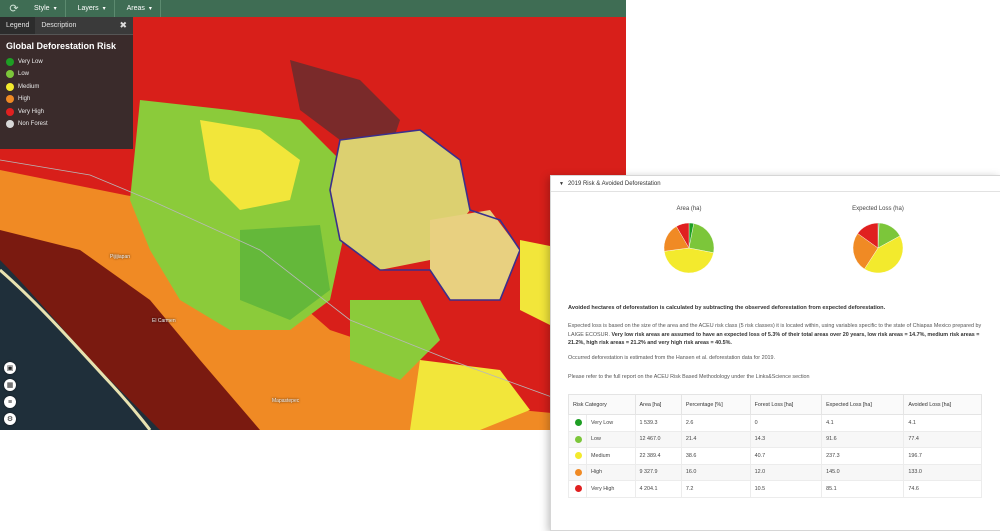  What do you see at coordinates (24, 99) in the screenshot?
I see `legend-item-label: High` at bounding box center [24, 99].